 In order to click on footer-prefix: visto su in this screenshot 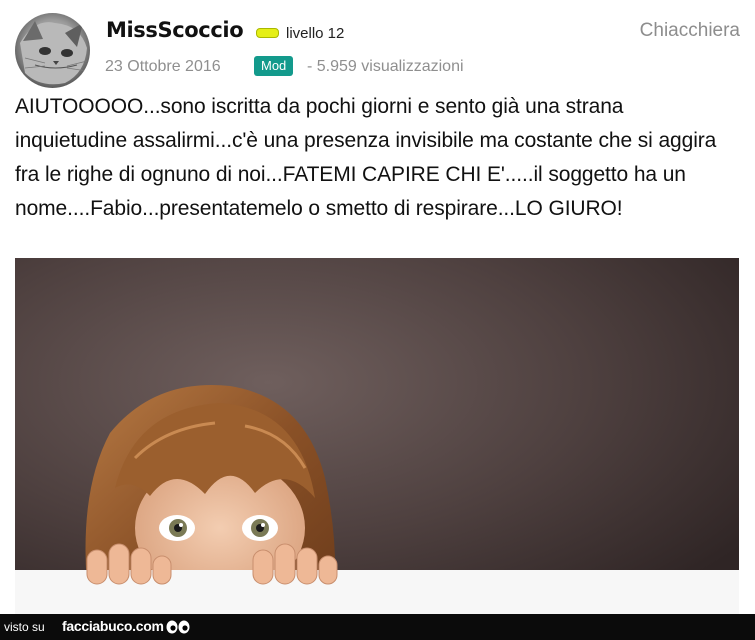, I will do `click(24, 627)`.